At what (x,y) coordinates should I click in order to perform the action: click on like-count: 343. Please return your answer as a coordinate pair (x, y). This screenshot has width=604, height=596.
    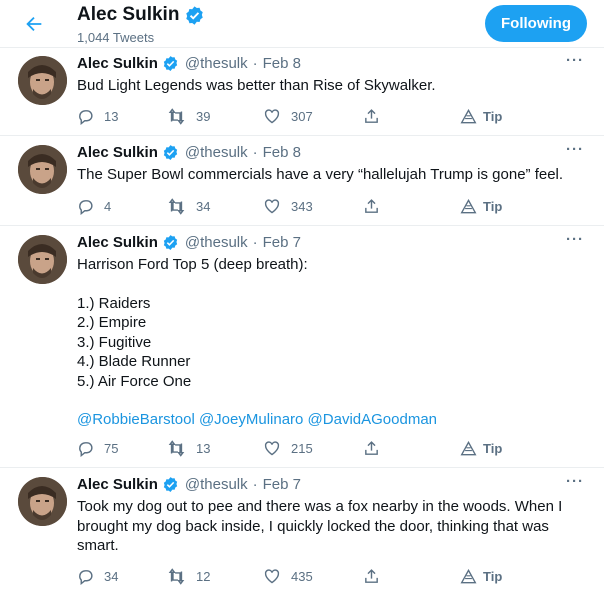
    Looking at the image, I should click on (302, 206).